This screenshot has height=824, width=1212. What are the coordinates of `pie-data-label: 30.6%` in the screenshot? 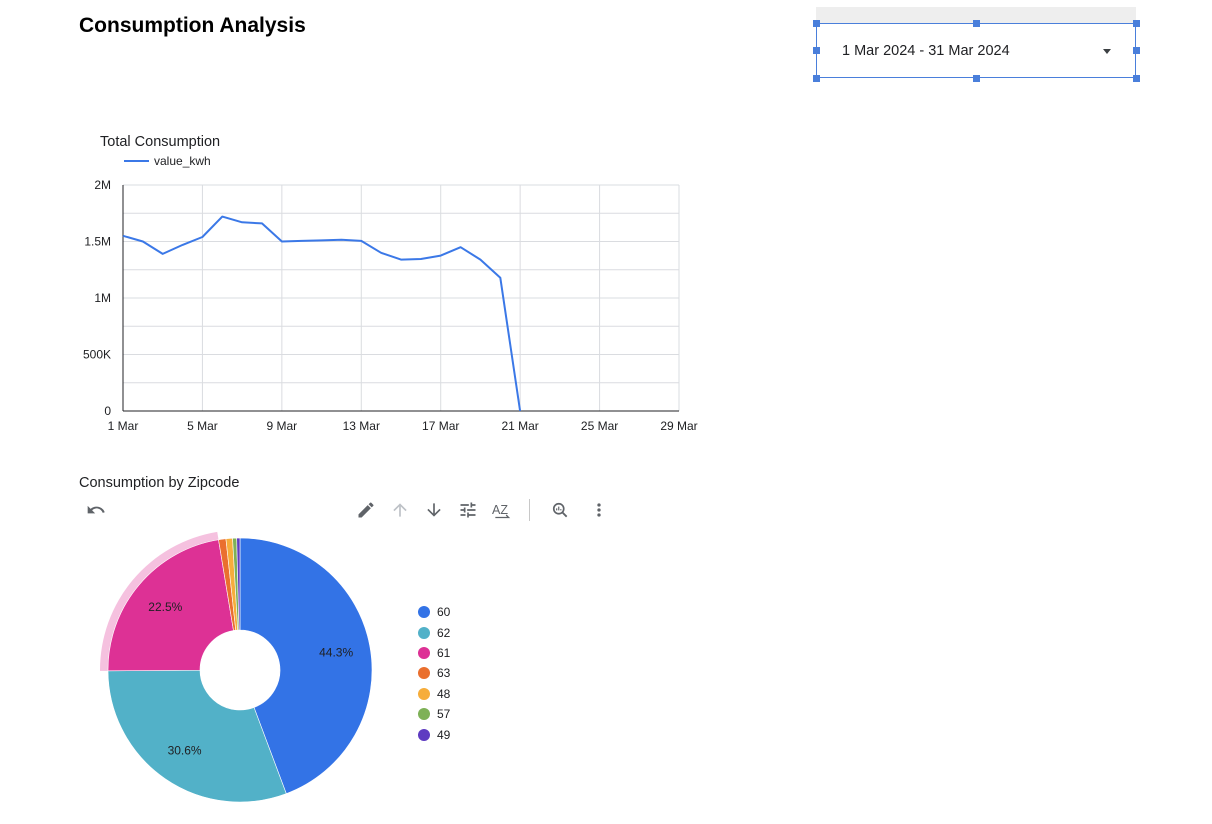 It's located at (185, 750).